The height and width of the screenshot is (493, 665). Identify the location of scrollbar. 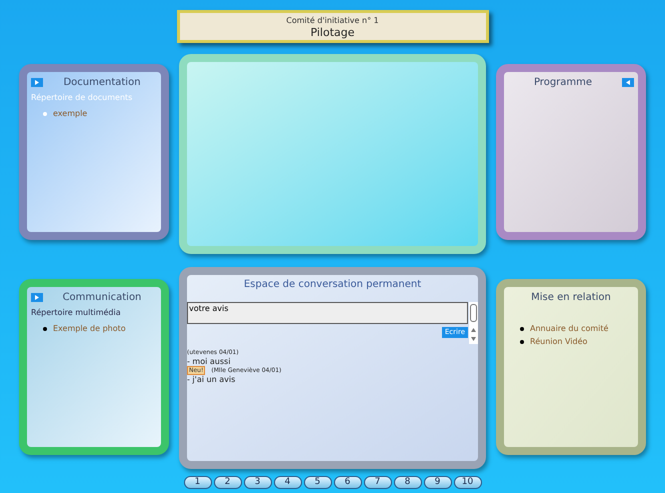
(473, 323).